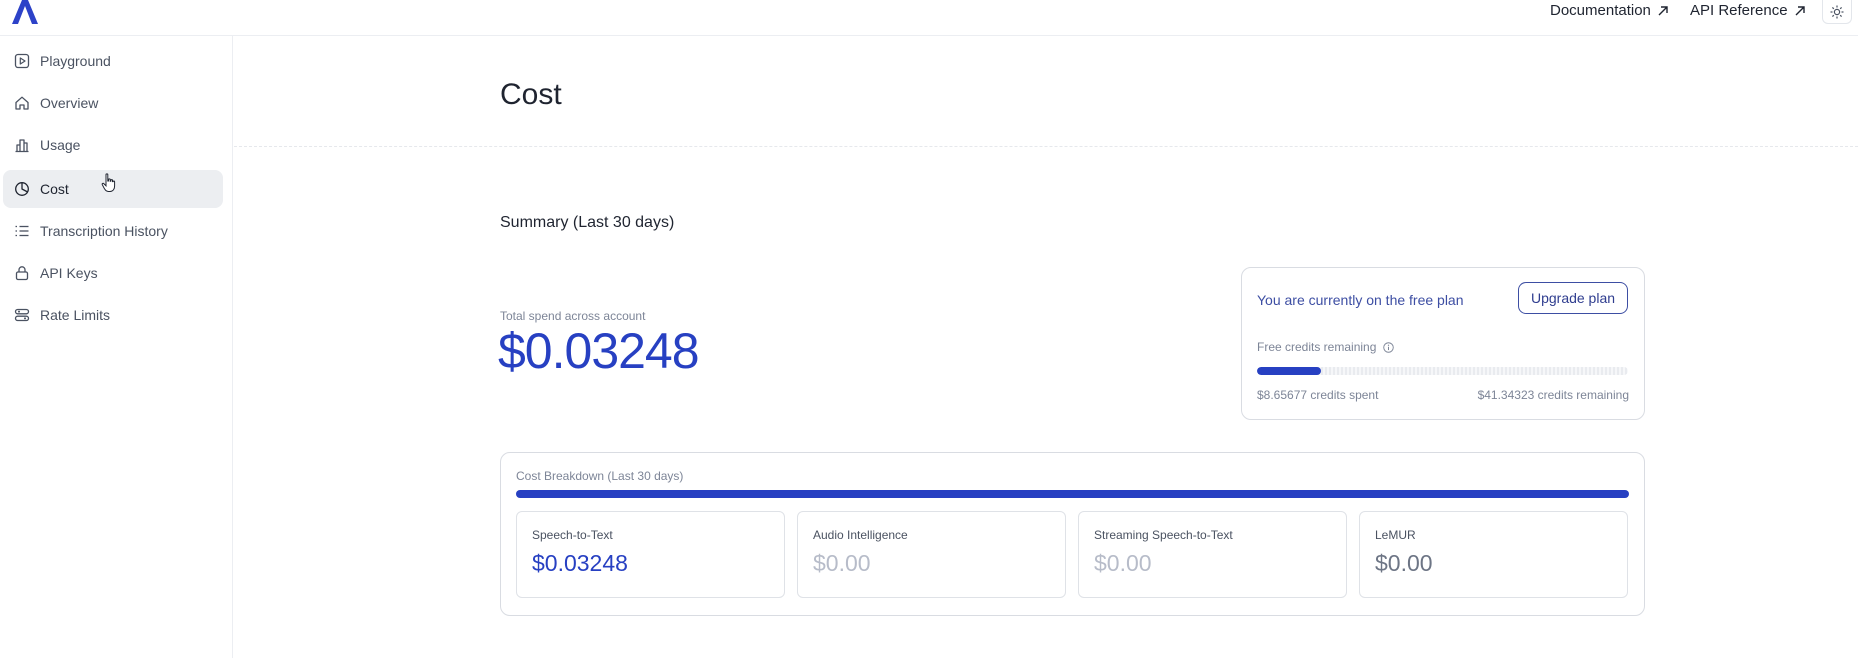  I want to click on sidebar-item-label: Playground, so click(75, 61).